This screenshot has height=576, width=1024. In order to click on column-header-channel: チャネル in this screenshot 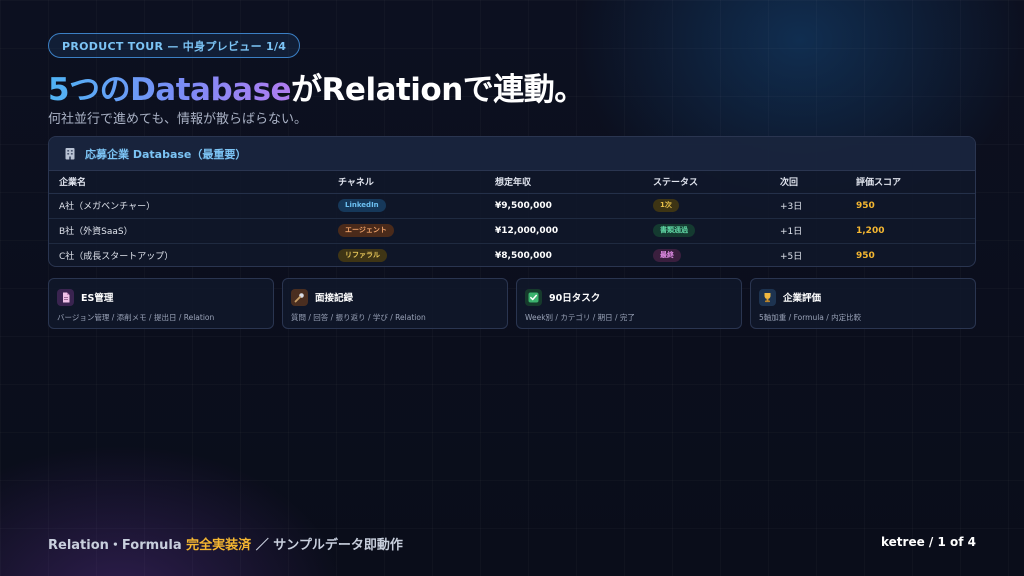, I will do `click(406, 182)`.